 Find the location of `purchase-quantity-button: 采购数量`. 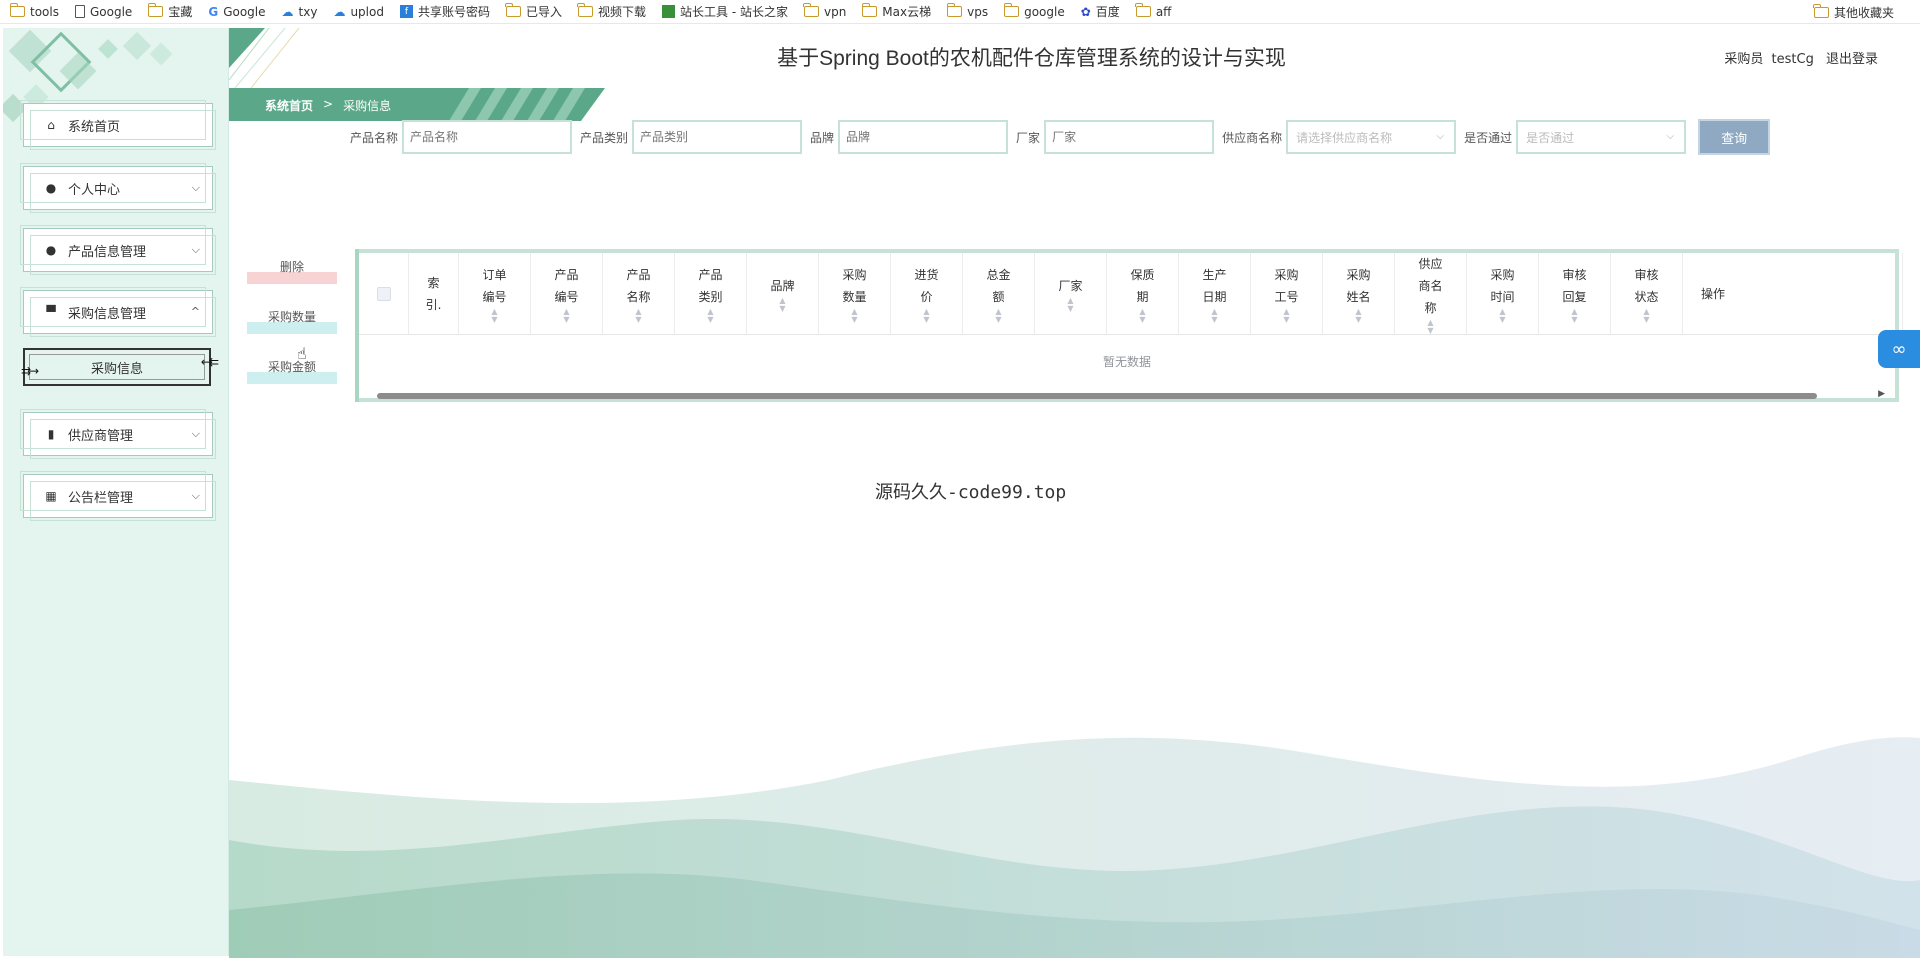

purchase-quantity-button: 采购数量 is located at coordinates (292, 321).